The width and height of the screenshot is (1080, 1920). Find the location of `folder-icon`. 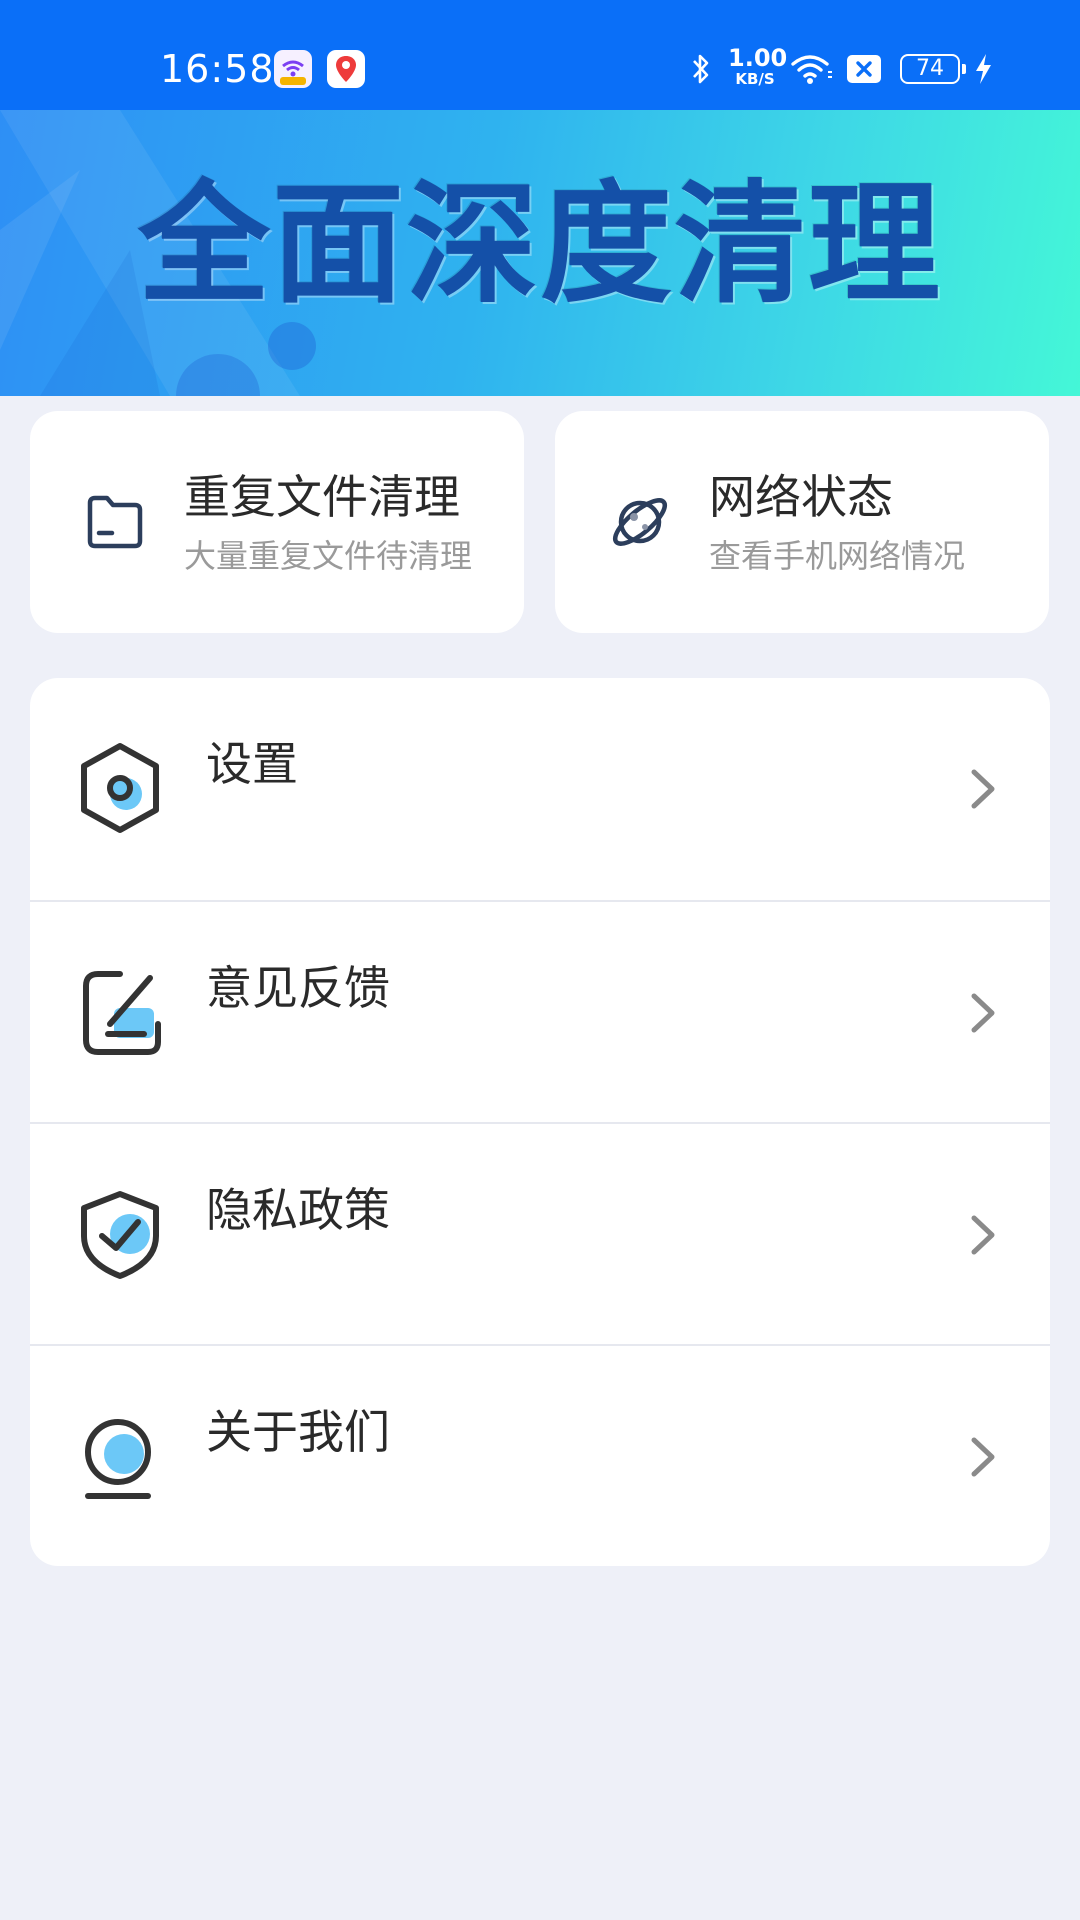

folder-icon is located at coordinates (115, 522).